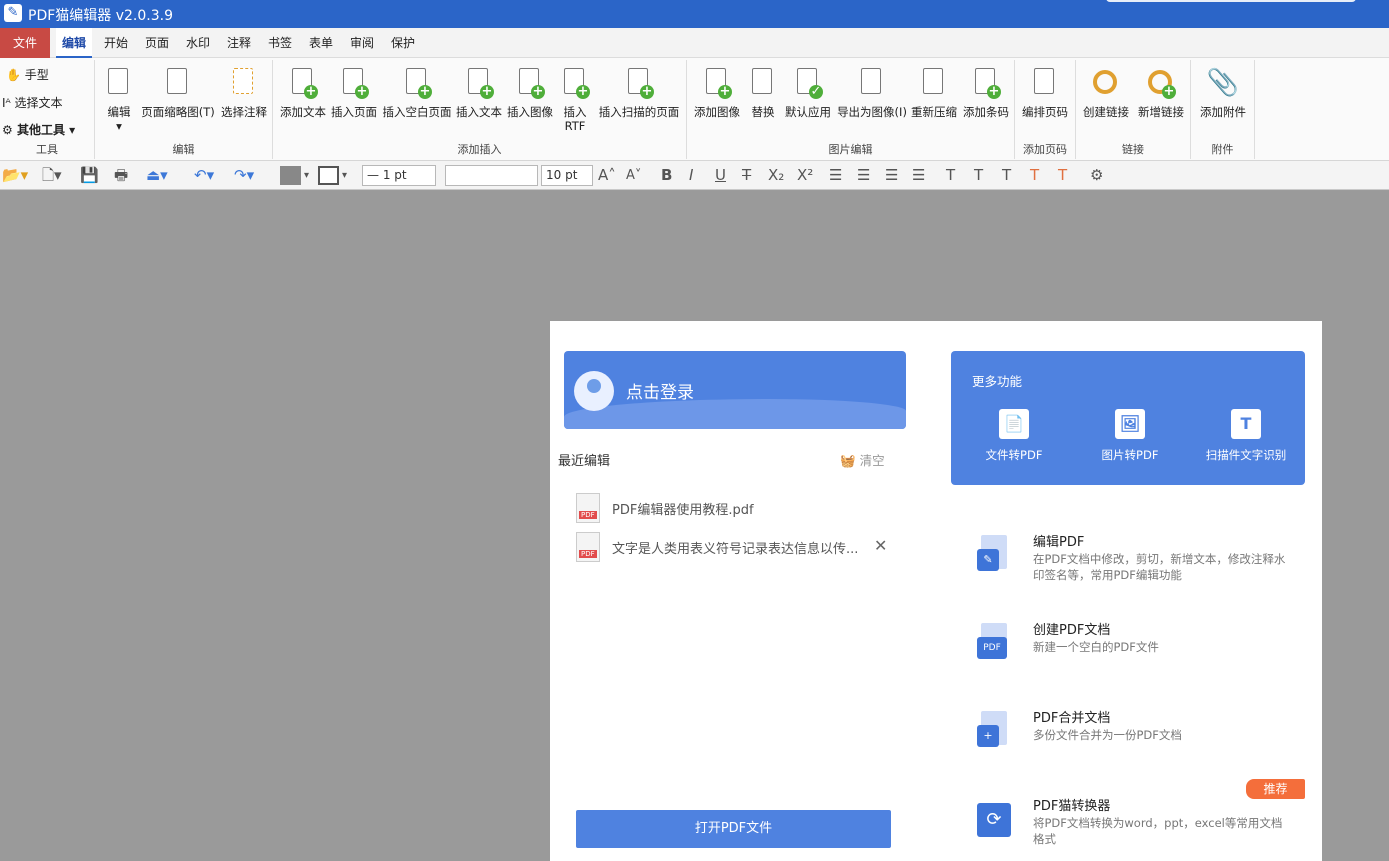 Image resolution: width=1389 pixels, height=861 pixels. What do you see at coordinates (808, 92) in the screenshot?
I see `default-apply-button: ✓ 默认应用` at bounding box center [808, 92].